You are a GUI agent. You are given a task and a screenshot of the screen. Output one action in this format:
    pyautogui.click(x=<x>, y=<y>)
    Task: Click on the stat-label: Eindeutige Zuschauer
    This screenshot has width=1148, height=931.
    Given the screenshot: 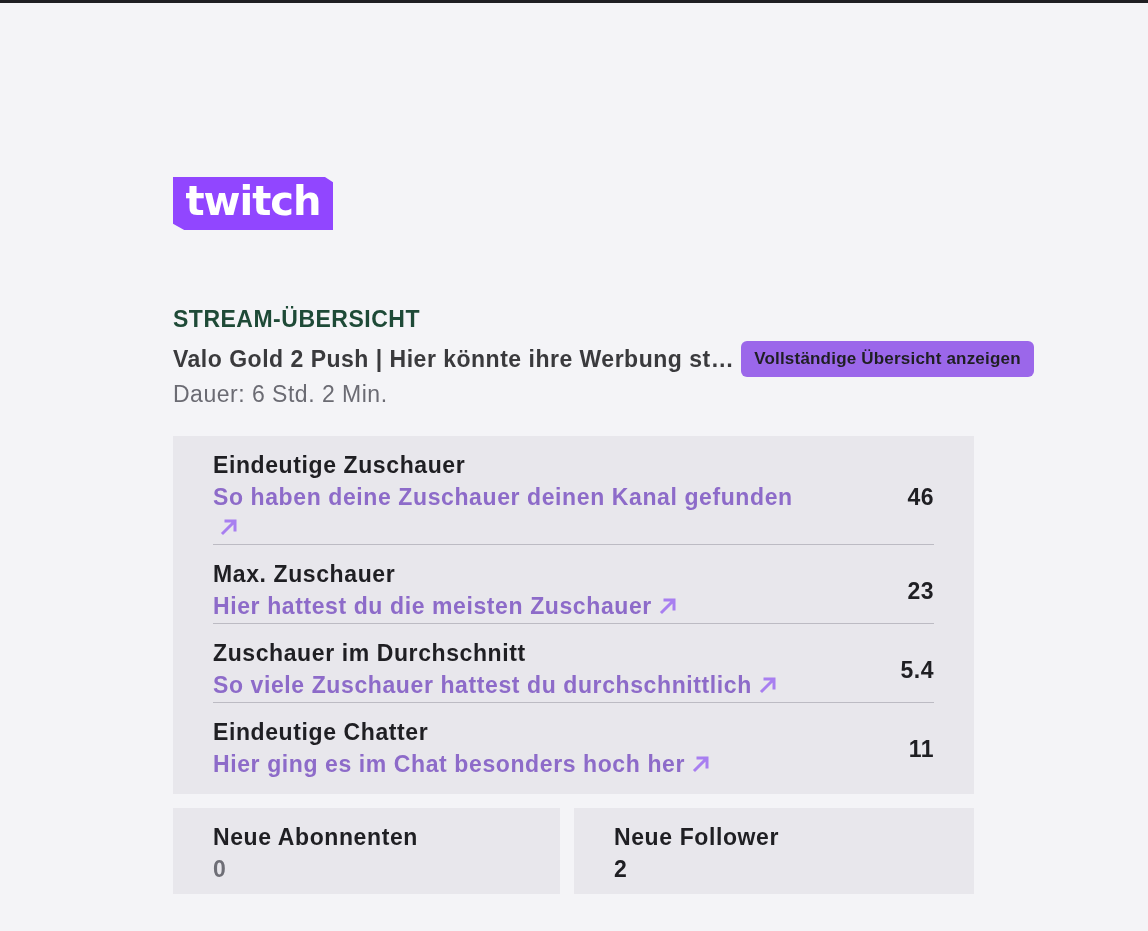 What is the action you would take?
    pyautogui.click(x=339, y=465)
    